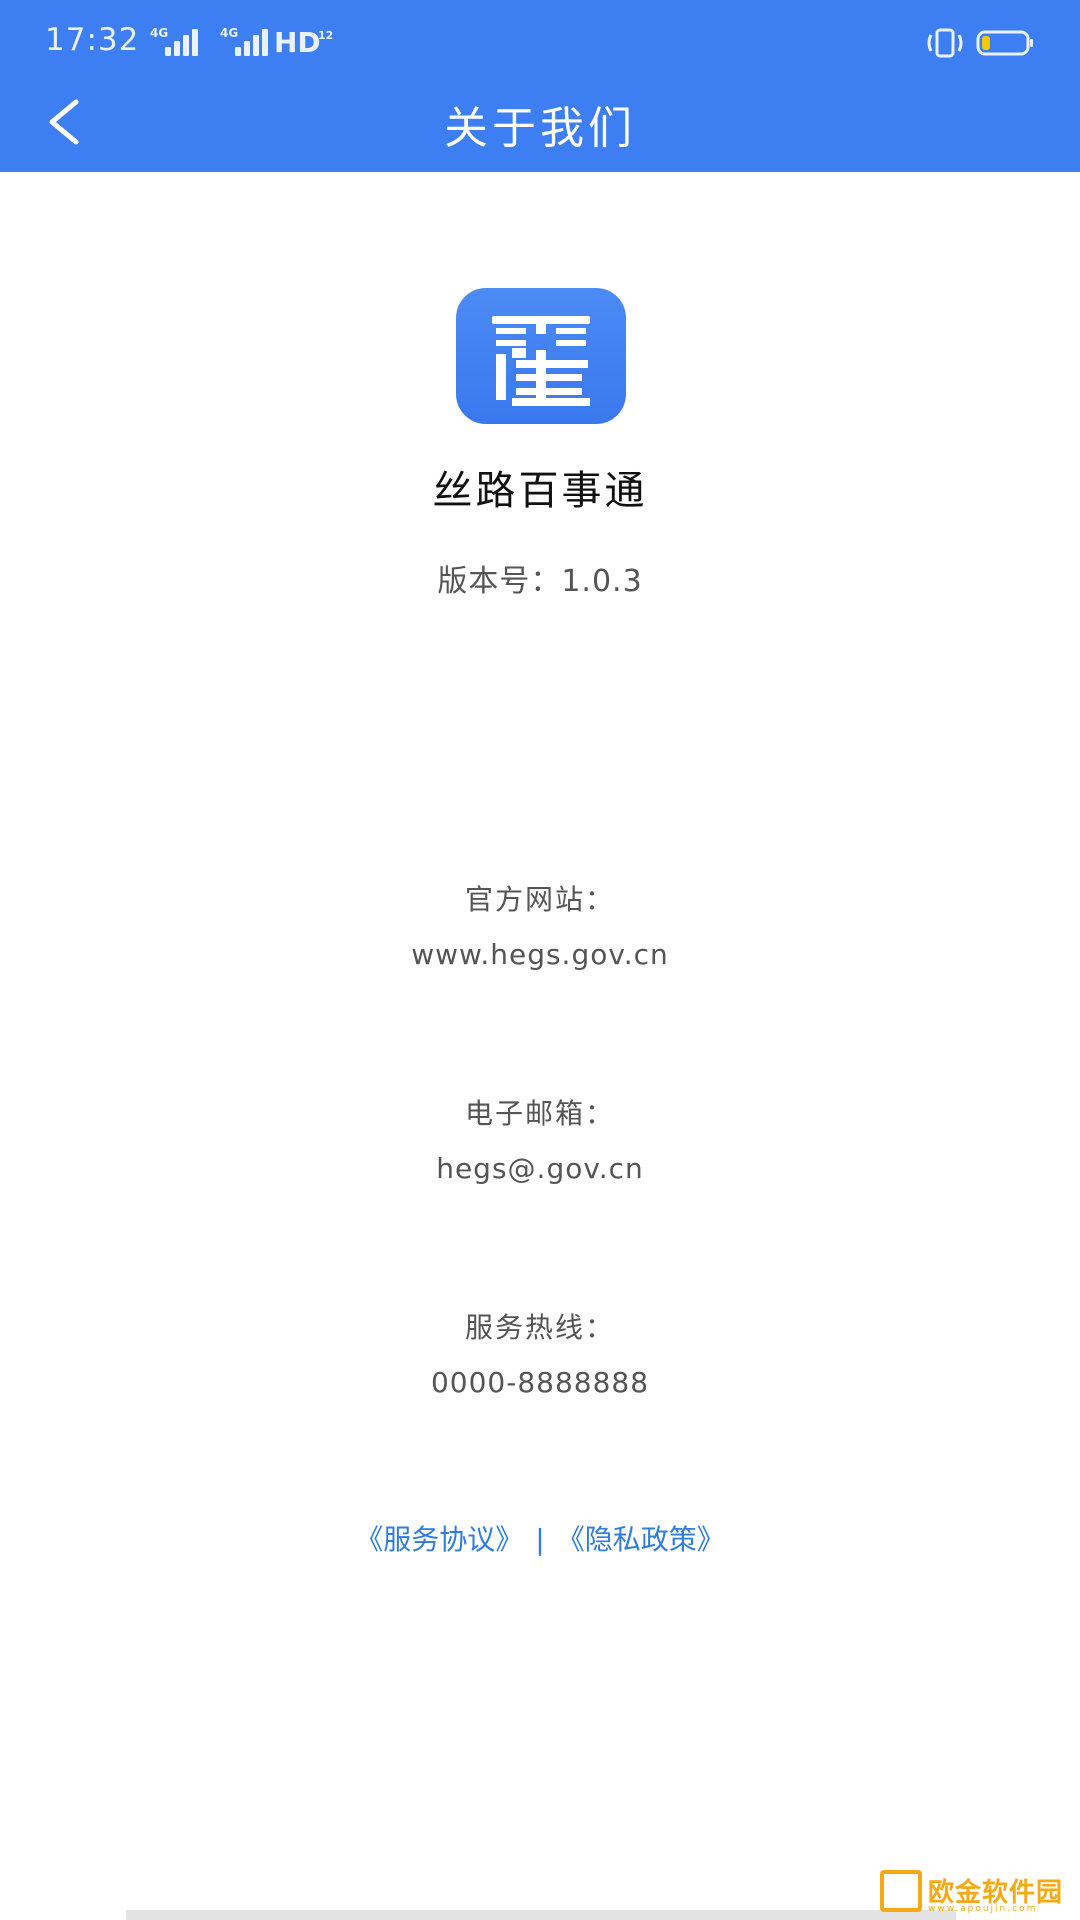  What do you see at coordinates (92, 40) in the screenshot?
I see `status-time: 17:32` at bounding box center [92, 40].